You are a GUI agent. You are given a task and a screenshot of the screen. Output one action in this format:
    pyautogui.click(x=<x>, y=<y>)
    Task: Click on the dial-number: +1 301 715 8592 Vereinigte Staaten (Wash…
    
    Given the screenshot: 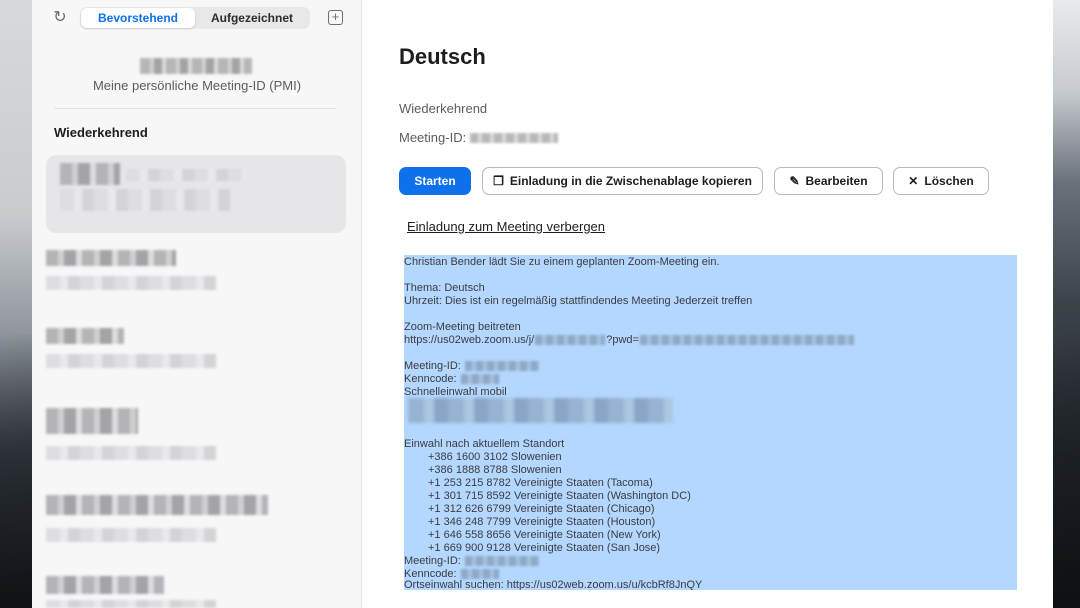 What is the action you would take?
    pyautogui.click(x=559, y=496)
    